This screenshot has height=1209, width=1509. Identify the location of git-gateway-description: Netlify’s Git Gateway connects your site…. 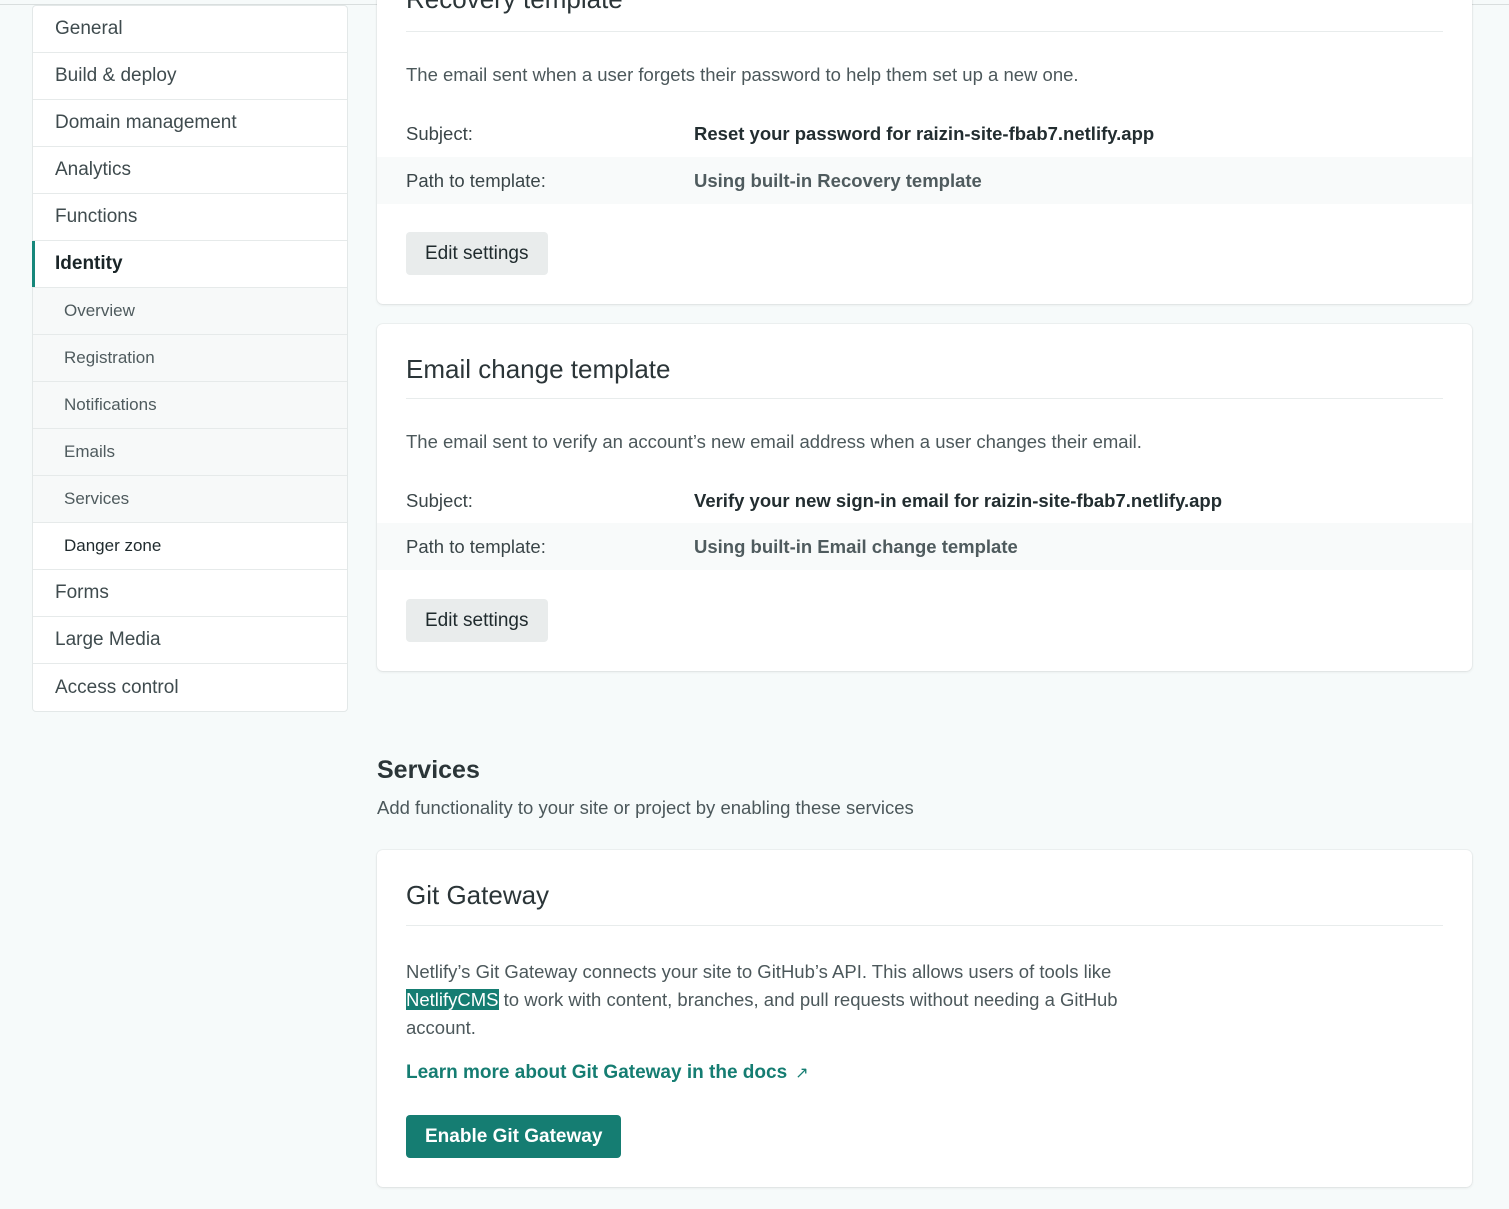
(786, 1000).